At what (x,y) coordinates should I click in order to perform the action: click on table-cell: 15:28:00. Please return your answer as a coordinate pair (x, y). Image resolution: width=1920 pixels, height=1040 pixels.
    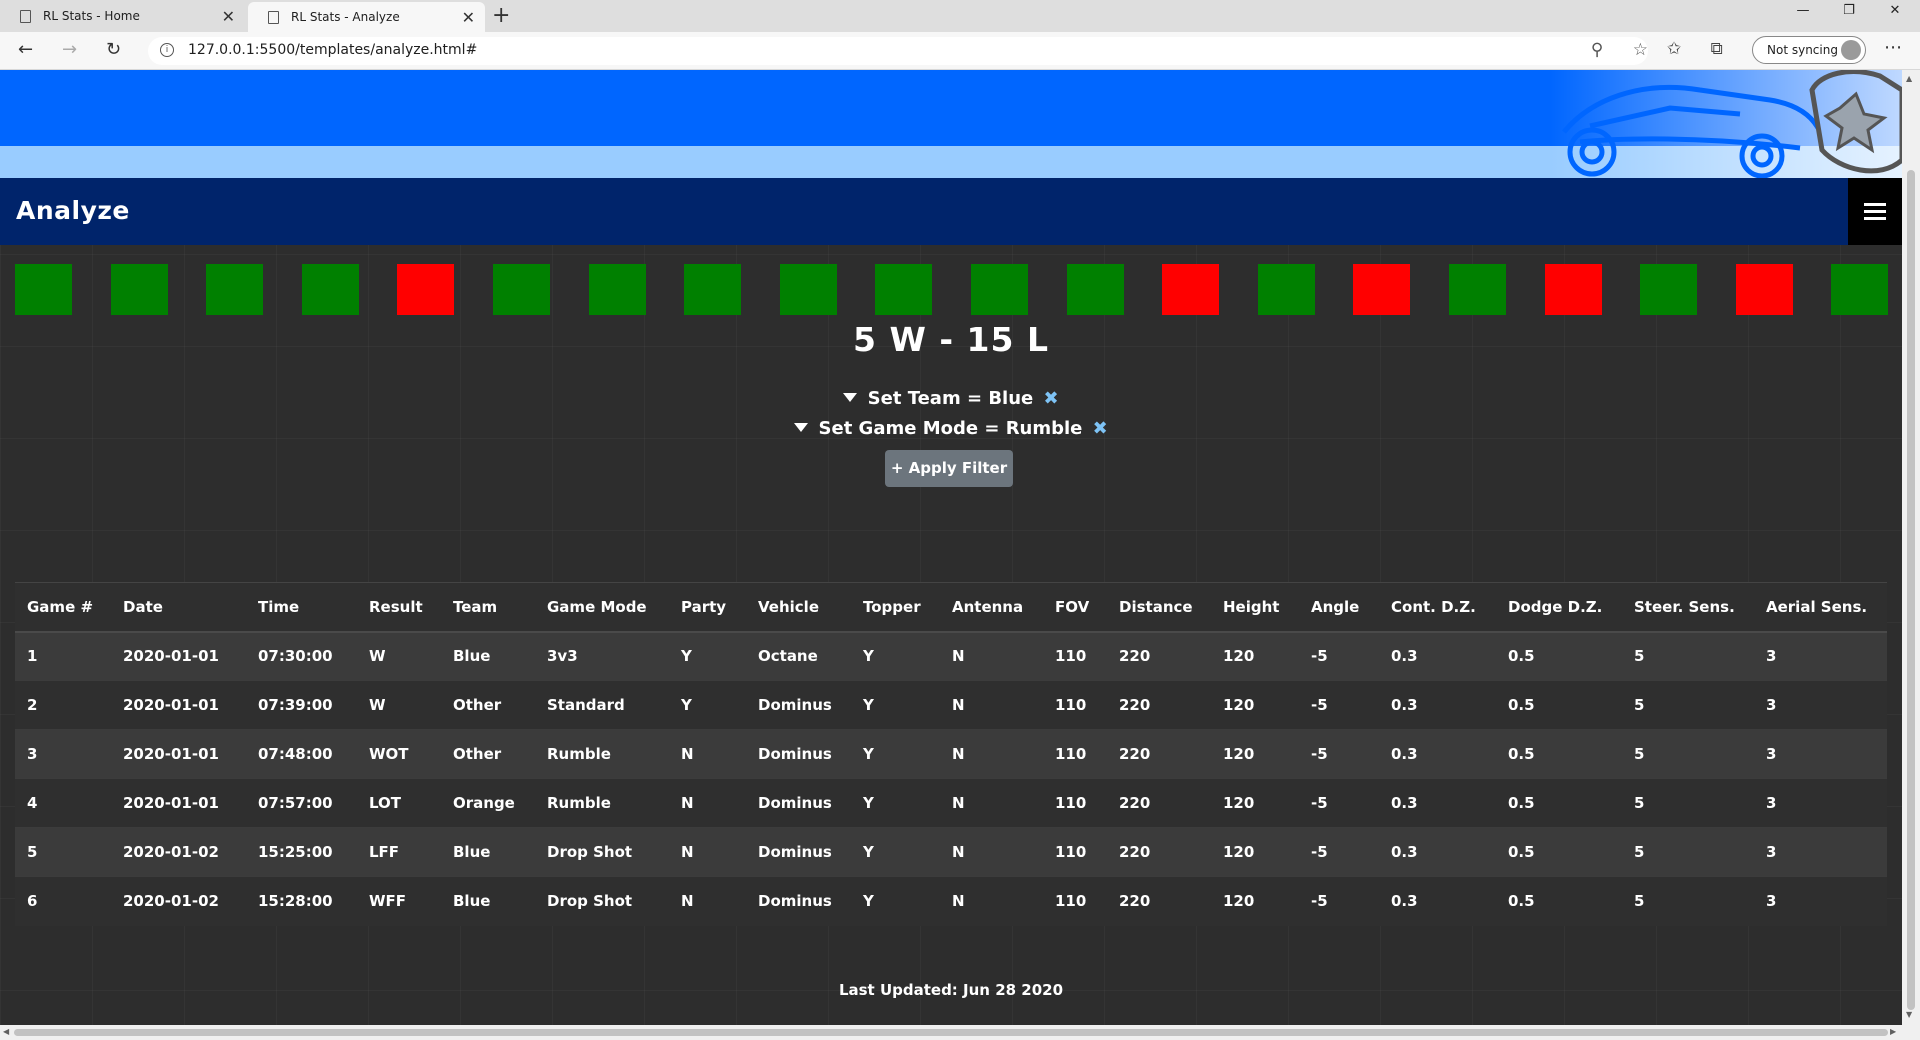
    Looking at the image, I should click on (301, 901).